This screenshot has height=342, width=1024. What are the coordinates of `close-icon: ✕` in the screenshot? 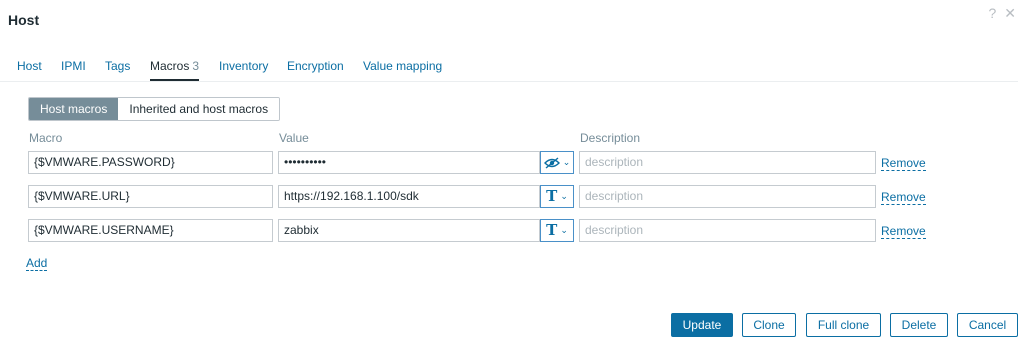 It's located at (1010, 13).